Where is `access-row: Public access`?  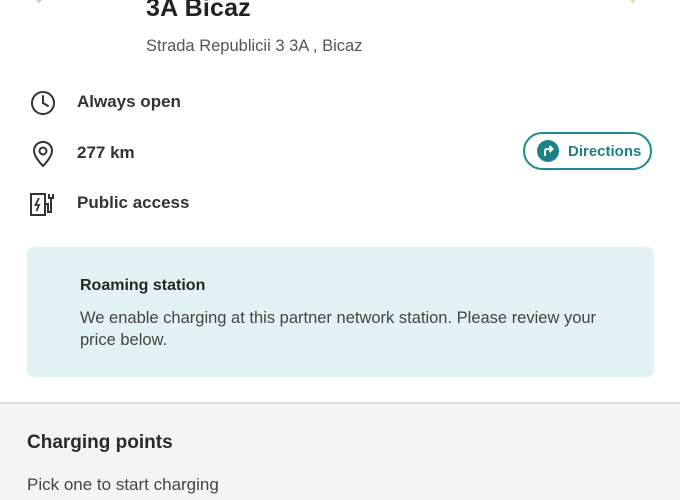
access-row: Public access is located at coordinates (228, 204).